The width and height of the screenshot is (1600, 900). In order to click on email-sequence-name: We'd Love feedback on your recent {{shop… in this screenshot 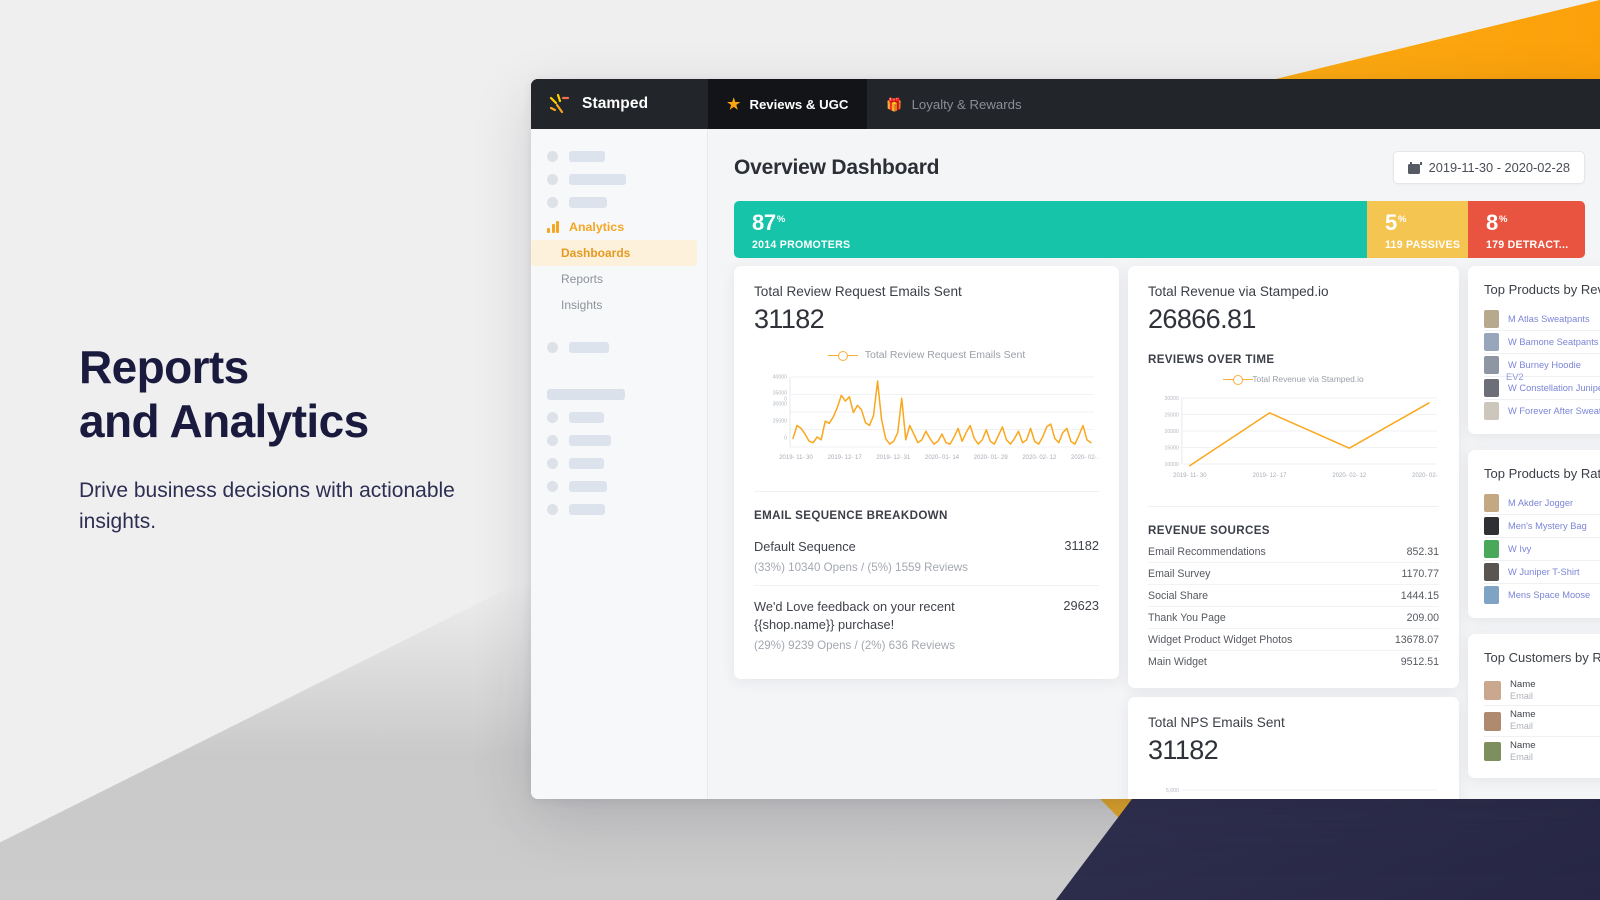, I will do `click(854, 615)`.